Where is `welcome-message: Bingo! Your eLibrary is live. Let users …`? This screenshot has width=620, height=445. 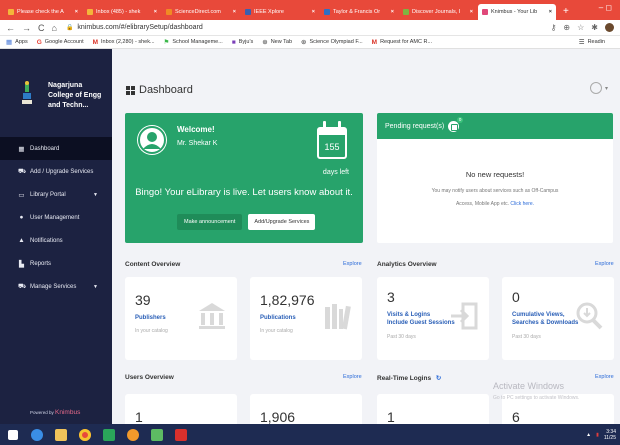
welcome-message: Bingo! Your eLibrary is live. Let users … is located at coordinates (244, 192).